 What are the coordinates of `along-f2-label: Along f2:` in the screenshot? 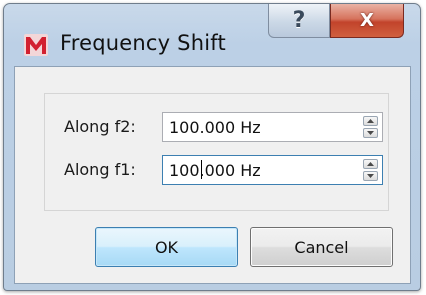 It's located at (100, 126).